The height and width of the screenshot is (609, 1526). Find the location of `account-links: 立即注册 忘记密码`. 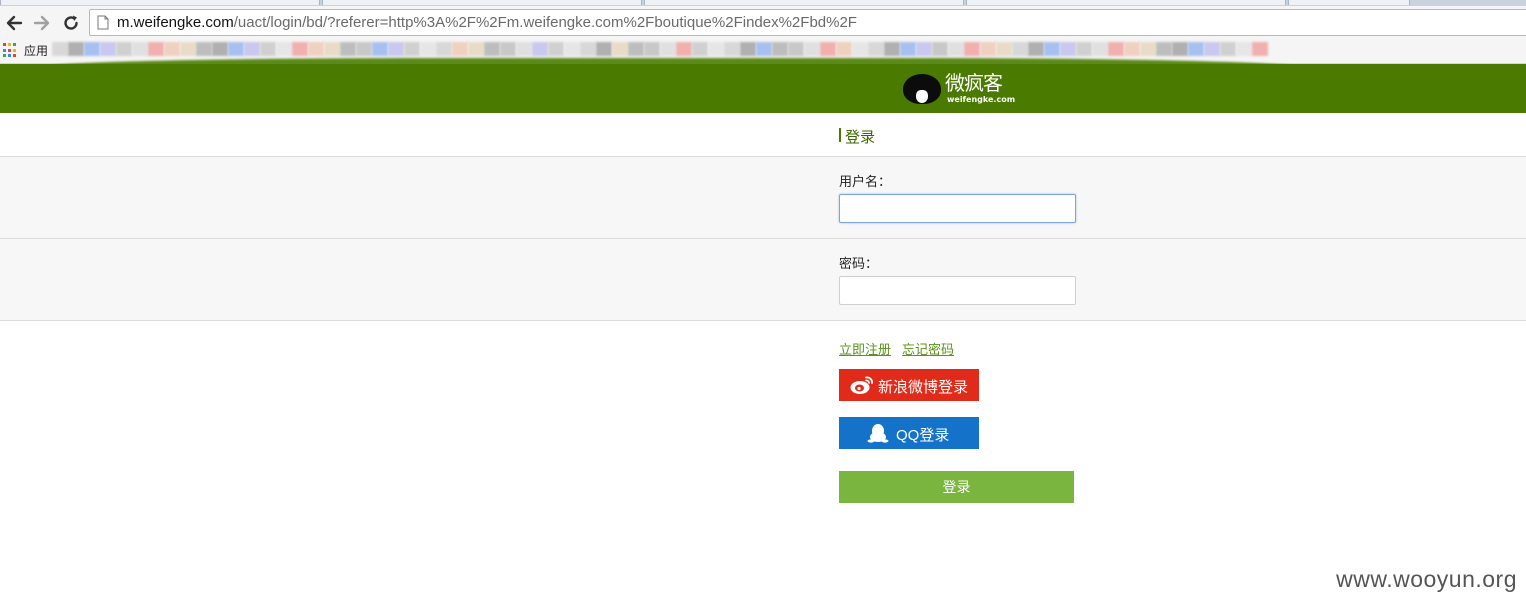

account-links: 立即注册 忘记密码 is located at coordinates (902, 348).